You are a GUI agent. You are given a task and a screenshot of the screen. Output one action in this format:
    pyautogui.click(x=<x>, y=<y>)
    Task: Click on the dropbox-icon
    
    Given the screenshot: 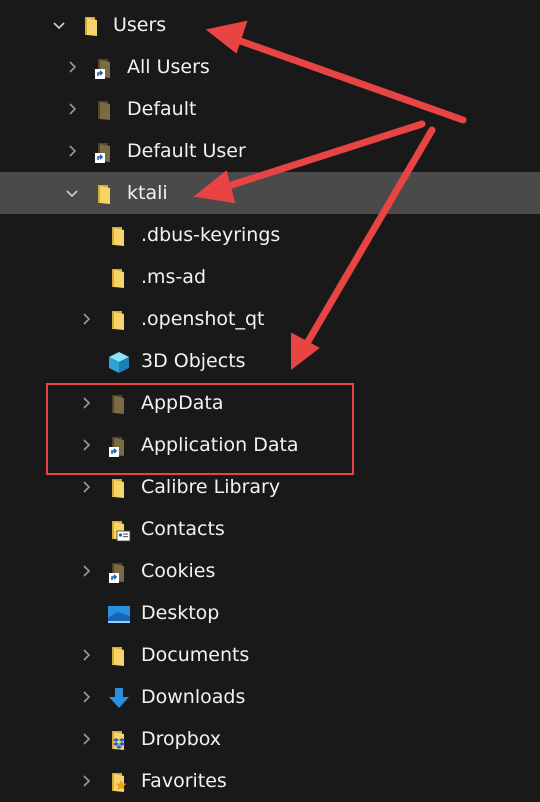 What is the action you would take?
    pyautogui.click(x=119, y=740)
    